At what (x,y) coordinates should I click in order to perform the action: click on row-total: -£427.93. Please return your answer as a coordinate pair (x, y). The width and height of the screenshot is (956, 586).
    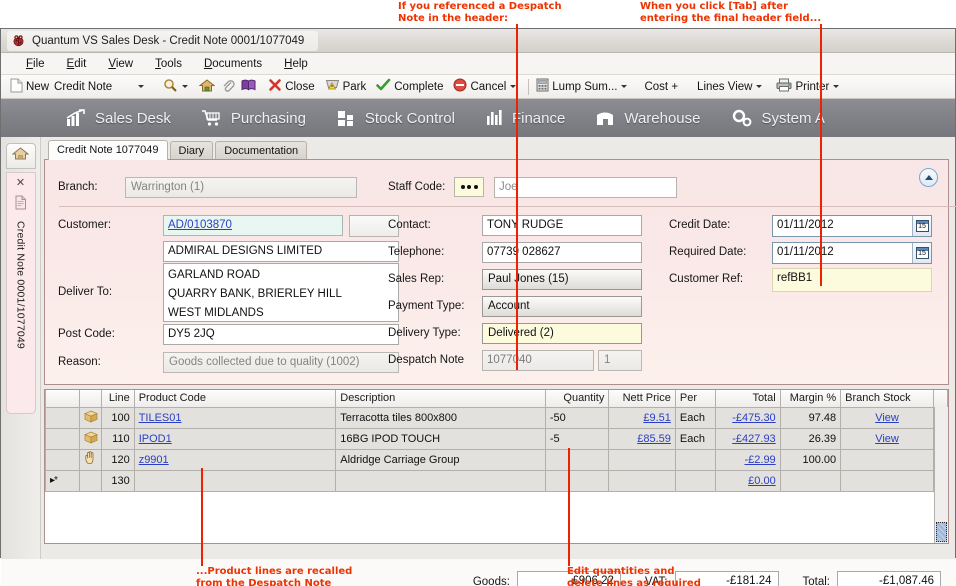
    Looking at the image, I should click on (748, 438).